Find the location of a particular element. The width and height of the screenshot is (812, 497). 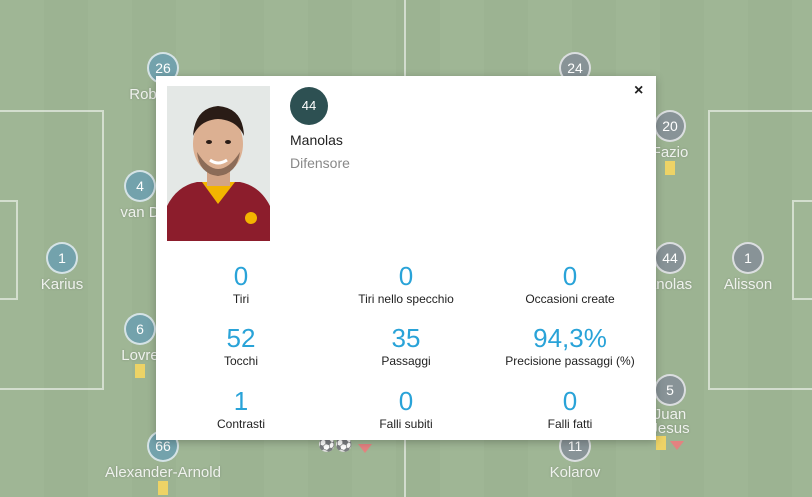

stat-fouls-committed: 0 Falli fatti is located at coordinates (570, 409).